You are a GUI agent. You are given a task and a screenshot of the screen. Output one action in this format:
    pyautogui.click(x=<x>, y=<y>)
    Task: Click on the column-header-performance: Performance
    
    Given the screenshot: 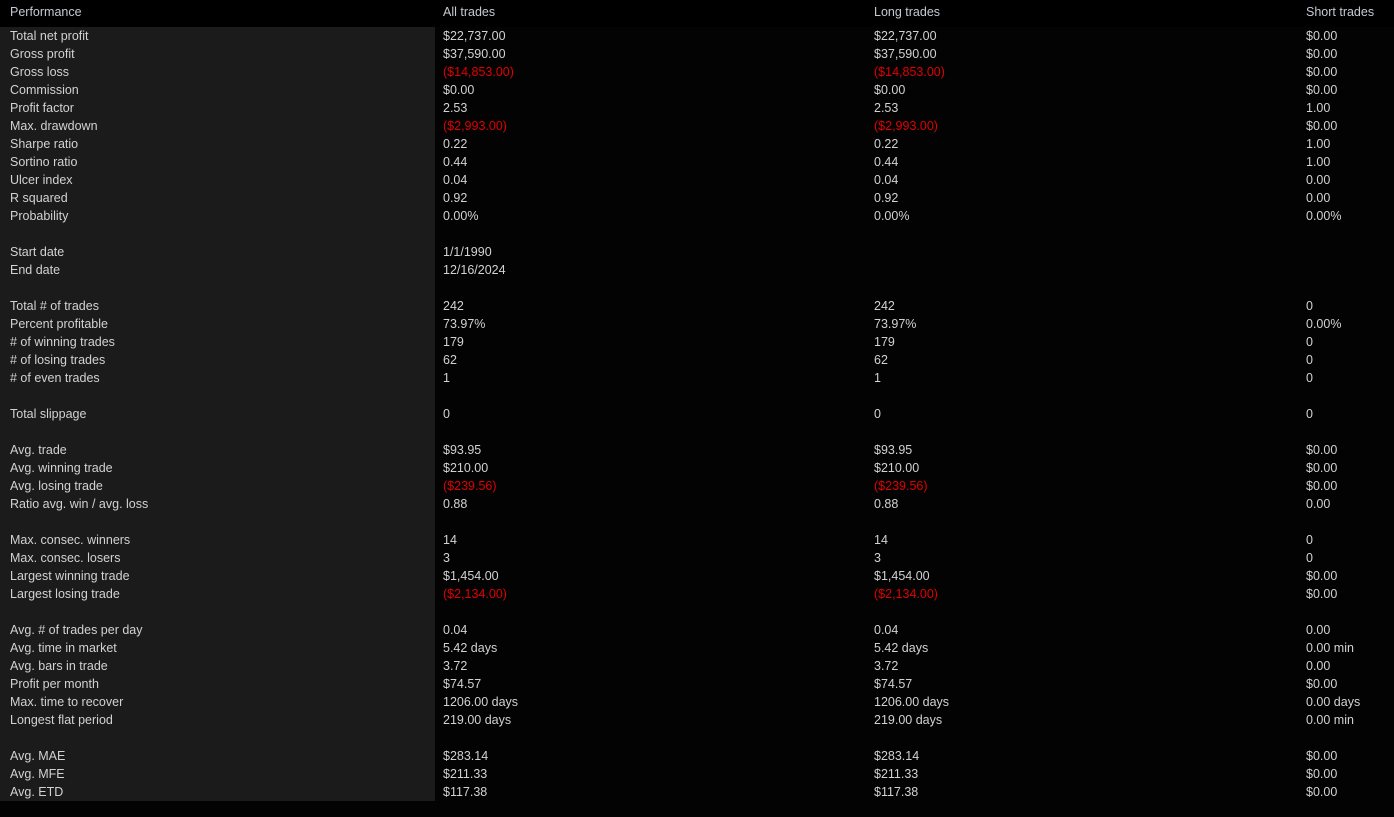 What is the action you would take?
    pyautogui.click(x=46, y=12)
    